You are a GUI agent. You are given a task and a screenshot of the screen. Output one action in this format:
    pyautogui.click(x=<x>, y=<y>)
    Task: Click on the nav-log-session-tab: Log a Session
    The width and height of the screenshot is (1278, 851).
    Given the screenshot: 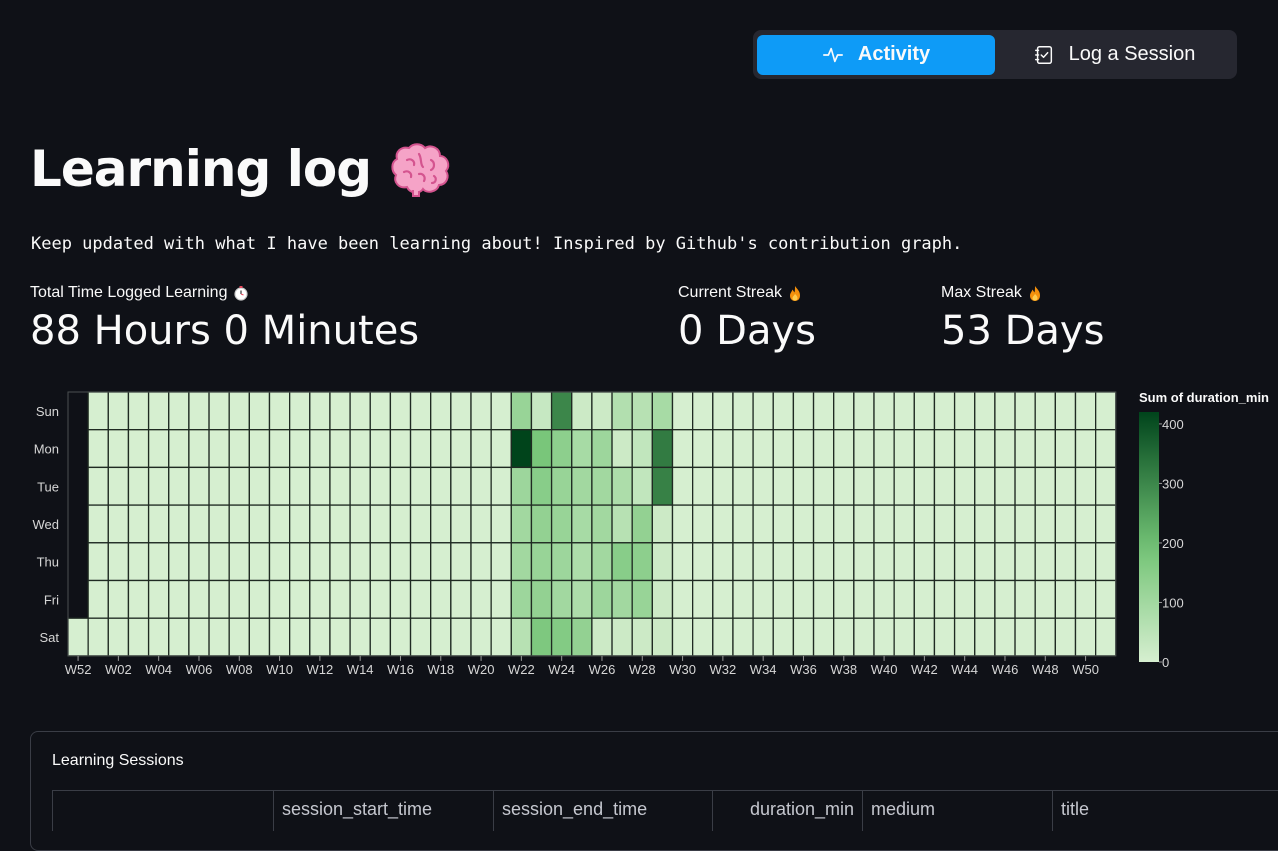 What is the action you would take?
    pyautogui.click(x=1114, y=55)
    